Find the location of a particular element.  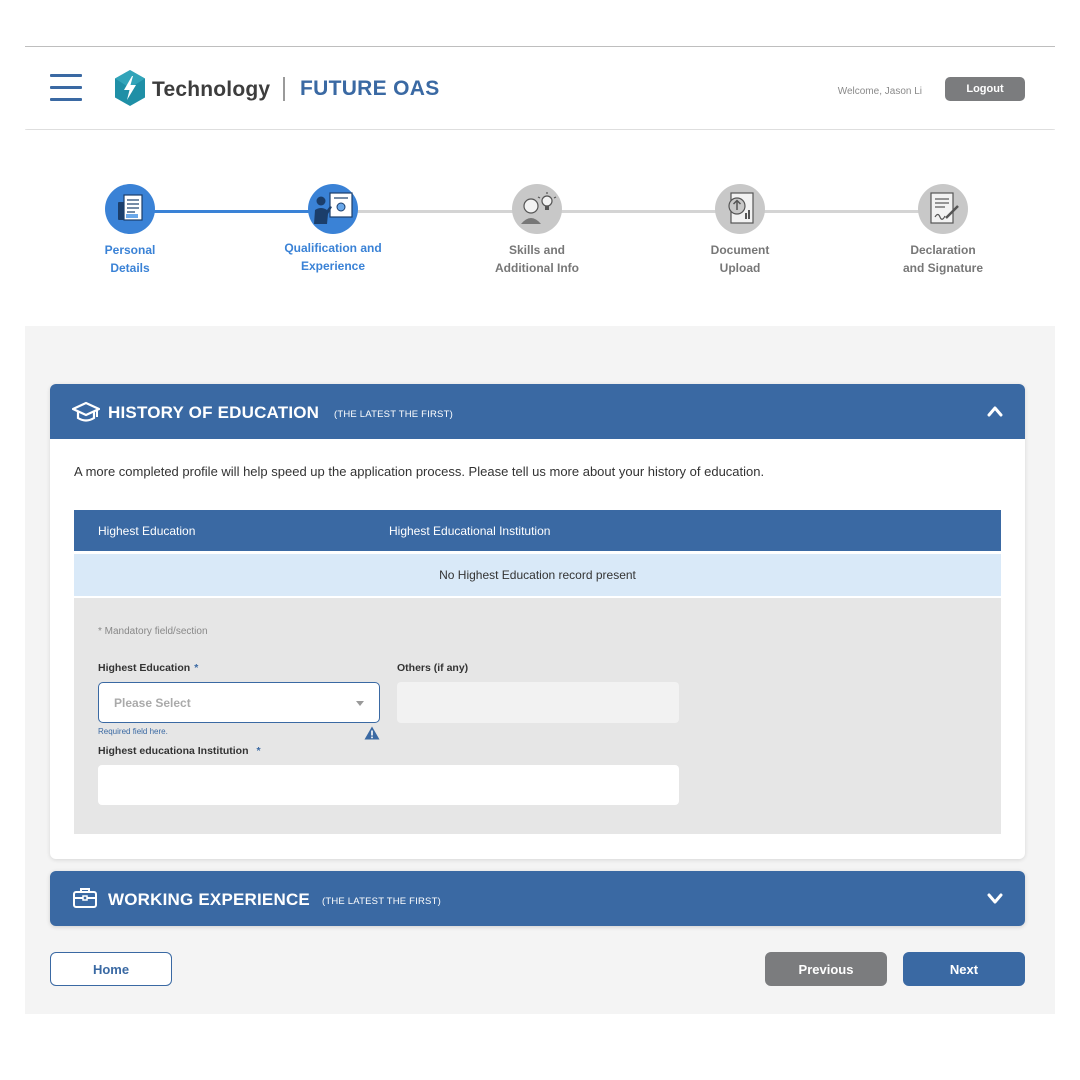

others-input is located at coordinates (538, 702).